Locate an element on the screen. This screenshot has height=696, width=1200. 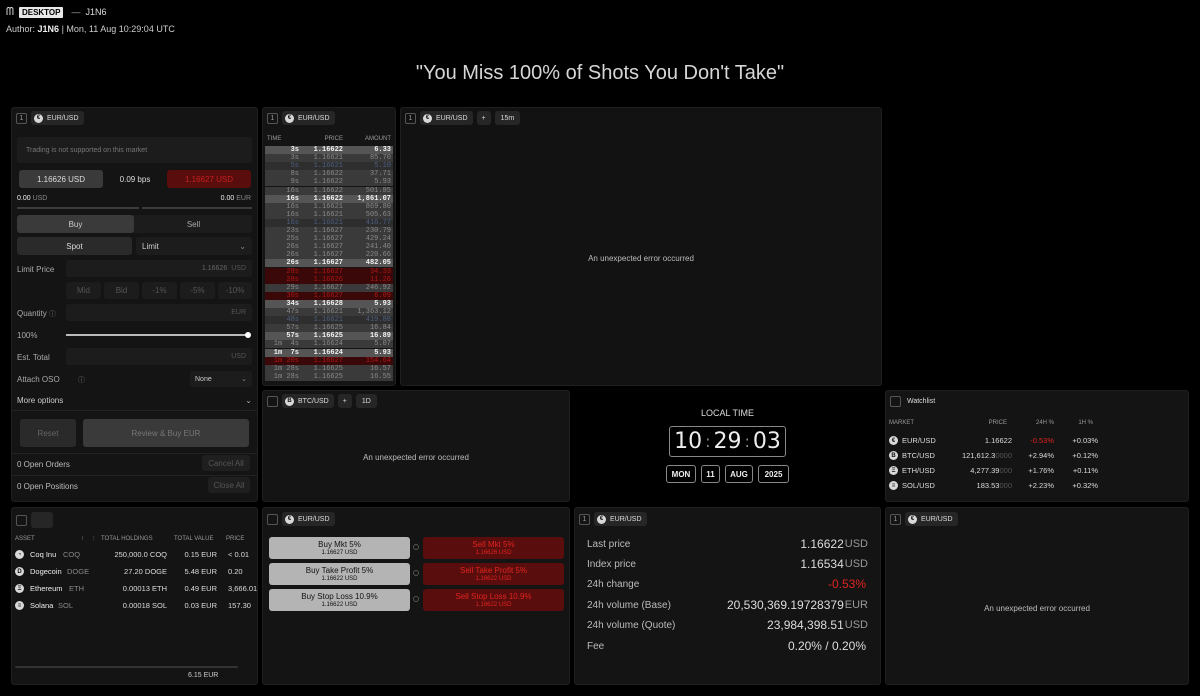
asset-holdings: 27.20 DOGE is located at coordinates (145, 571).